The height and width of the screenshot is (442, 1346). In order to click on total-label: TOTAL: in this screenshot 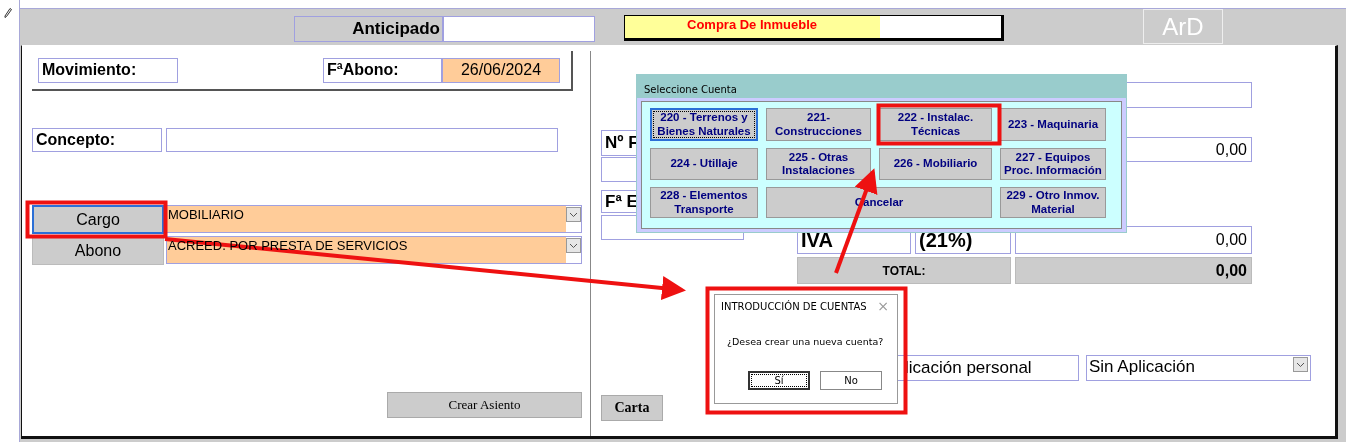, I will do `click(904, 270)`.